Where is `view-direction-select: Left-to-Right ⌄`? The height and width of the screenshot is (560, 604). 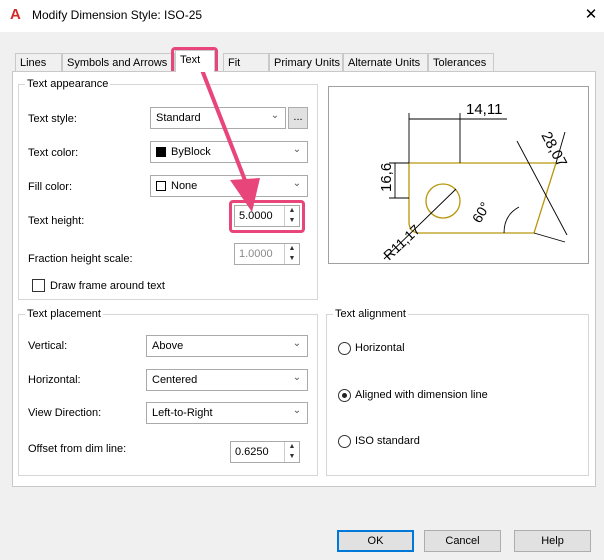 view-direction-select: Left-to-Right ⌄ is located at coordinates (227, 413).